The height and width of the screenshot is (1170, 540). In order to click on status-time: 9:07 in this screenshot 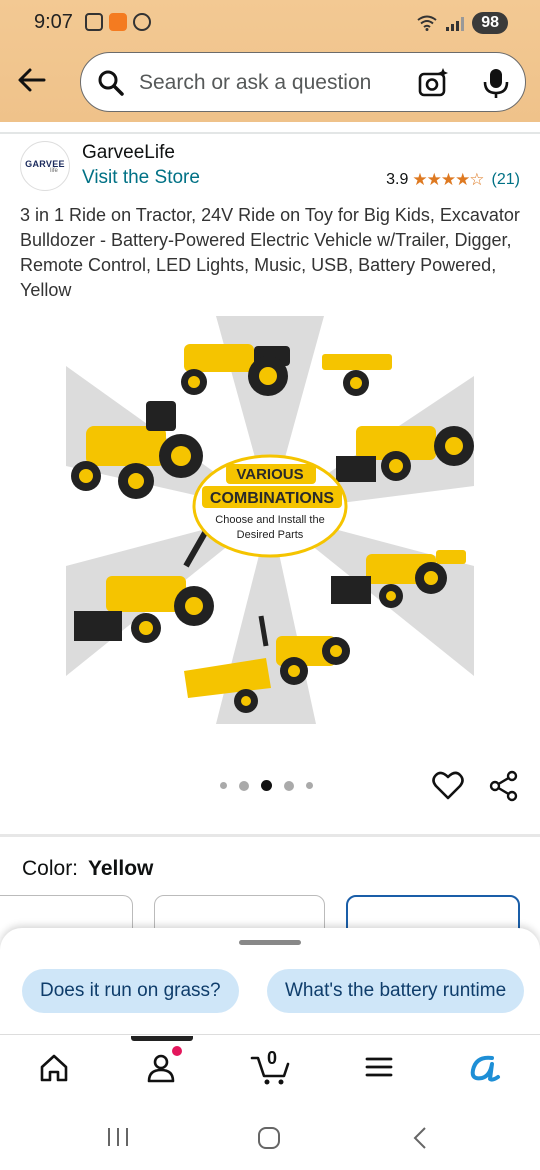, I will do `click(53, 22)`.